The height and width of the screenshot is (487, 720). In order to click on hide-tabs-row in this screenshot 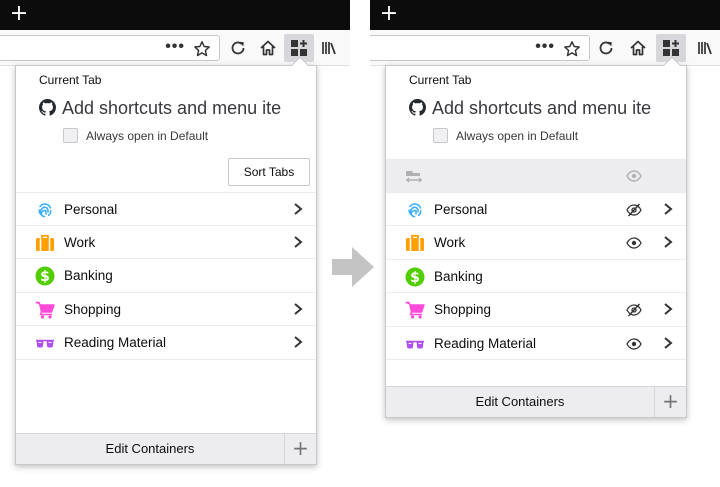, I will do `click(536, 176)`.